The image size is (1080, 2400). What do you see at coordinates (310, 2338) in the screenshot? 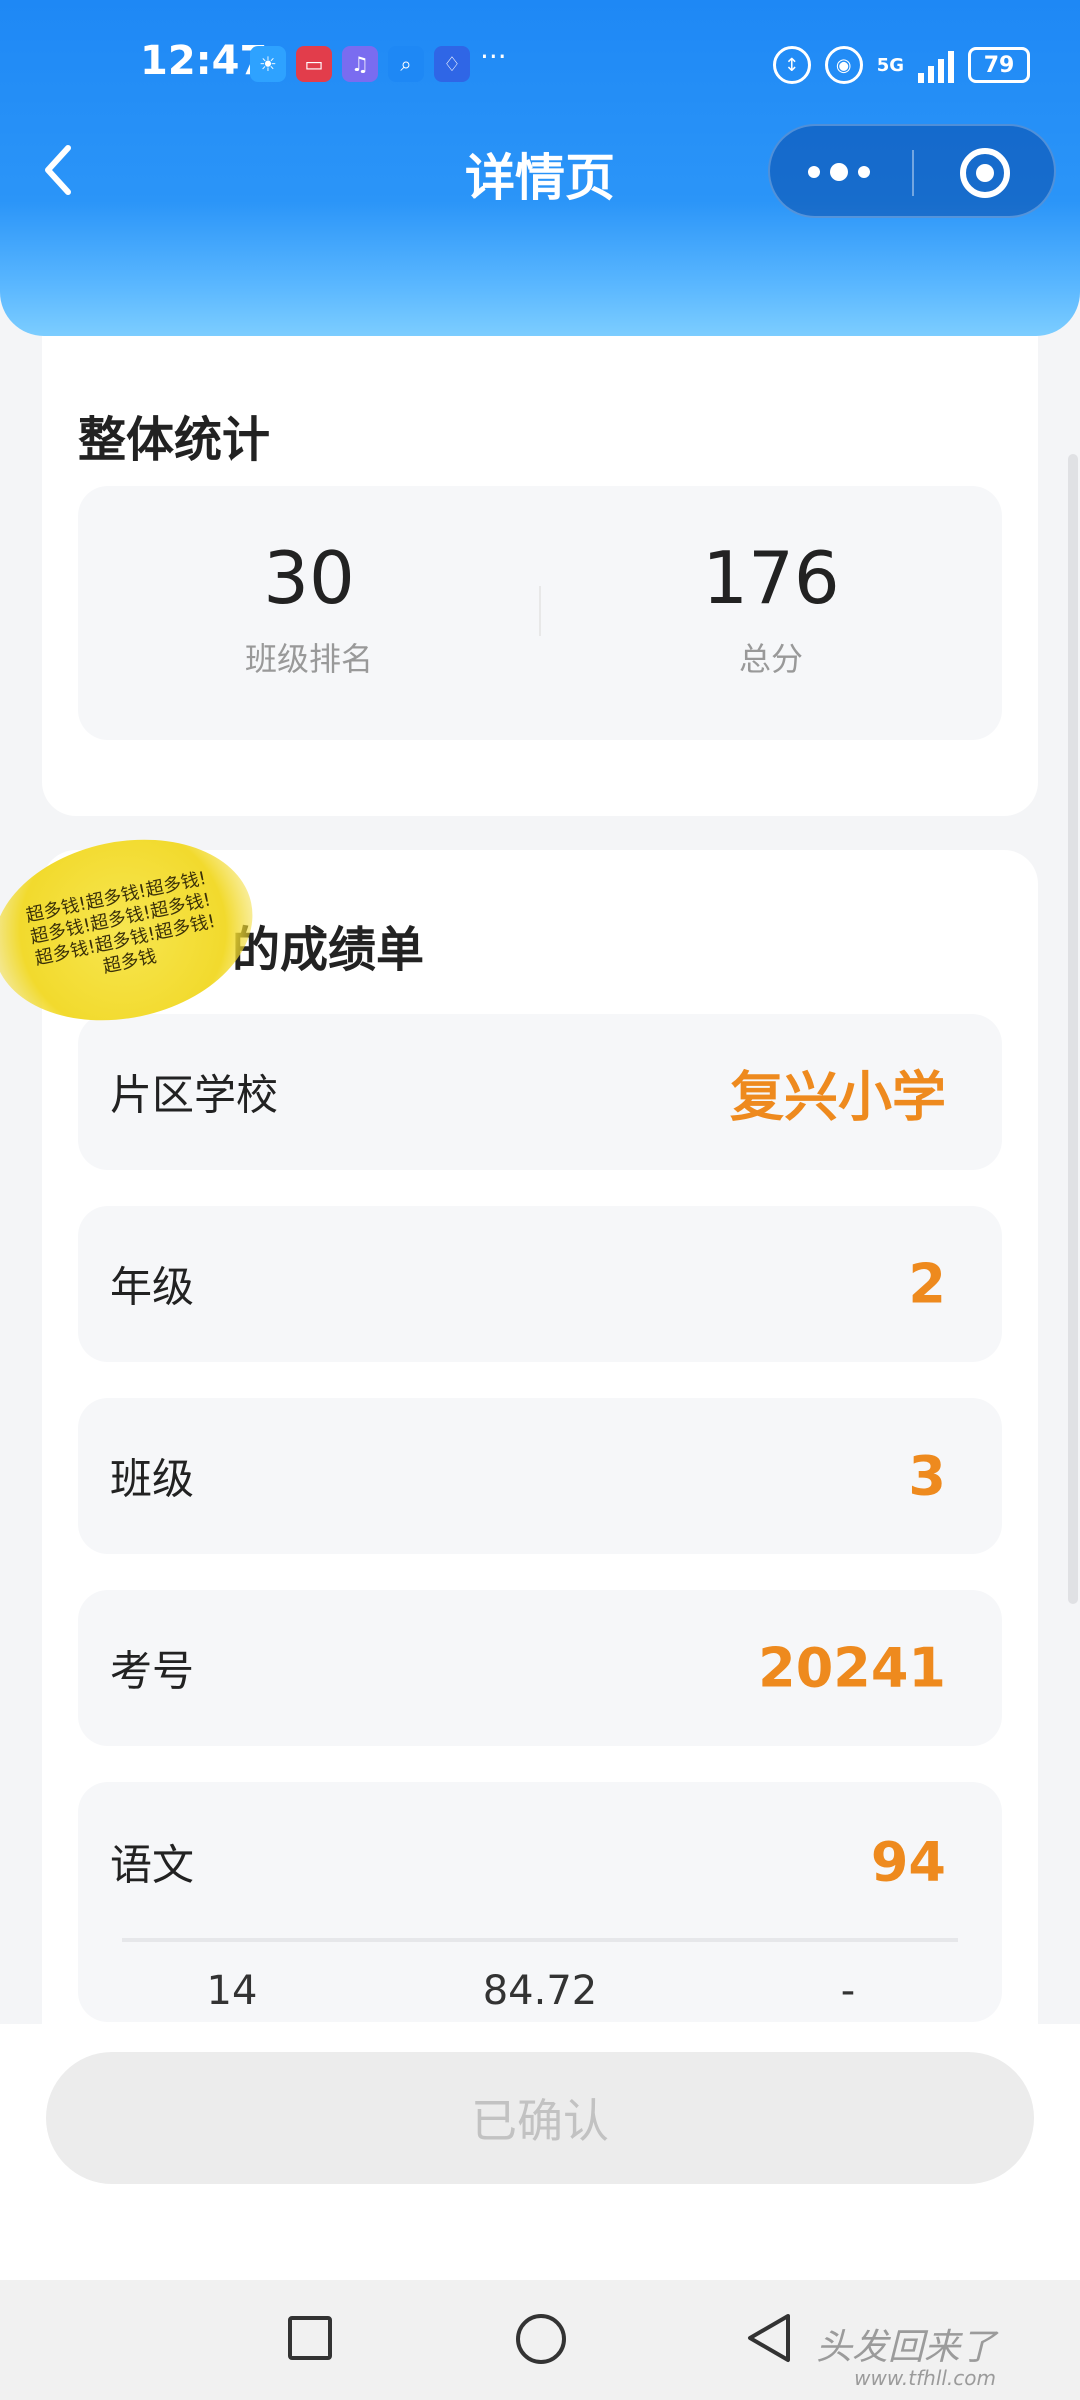
I see `recent-apps-icon` at bounding box center [310, 2338].